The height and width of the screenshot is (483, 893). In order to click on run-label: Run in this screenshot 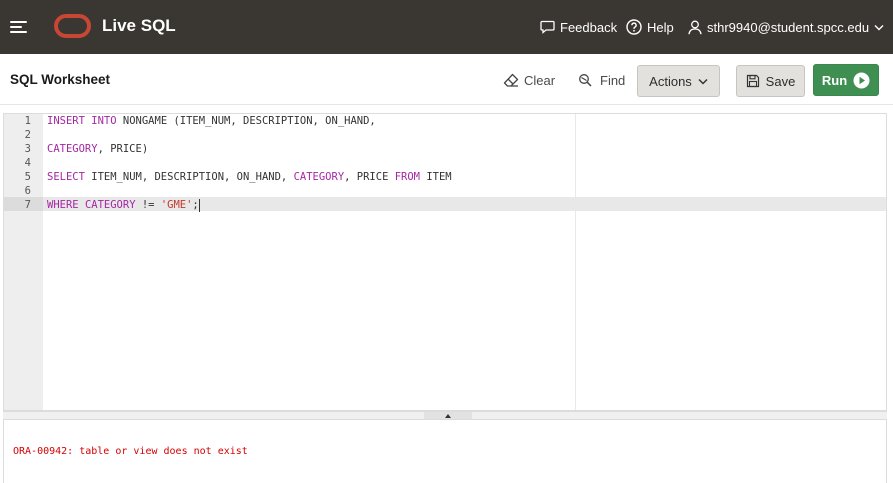, I will do `click(834, 80)`.